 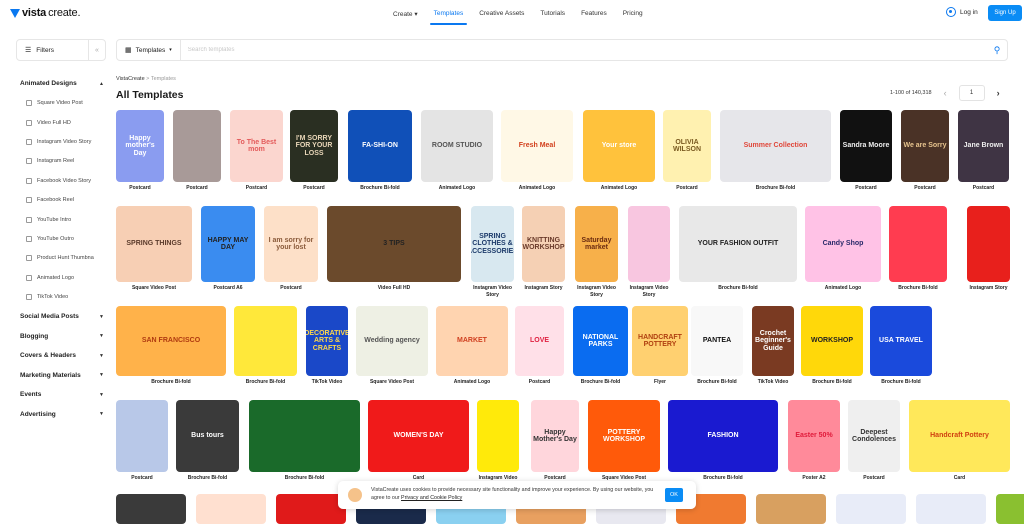 I want to click on template-card: Jane Brown Postcard, so click(x=983, y=151).